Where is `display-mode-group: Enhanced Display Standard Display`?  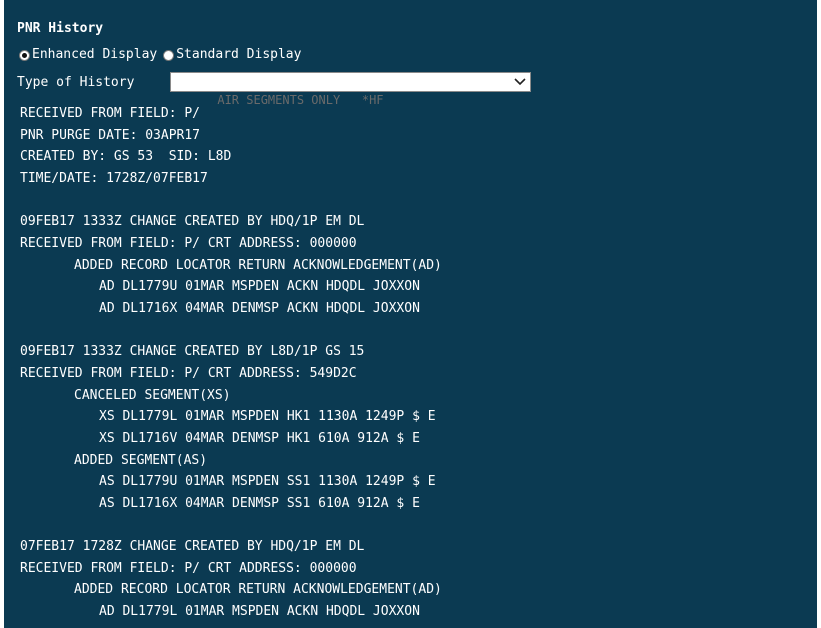 display-mode-group: Enhanced Display Standard Display is located at coordinates (163, 55).